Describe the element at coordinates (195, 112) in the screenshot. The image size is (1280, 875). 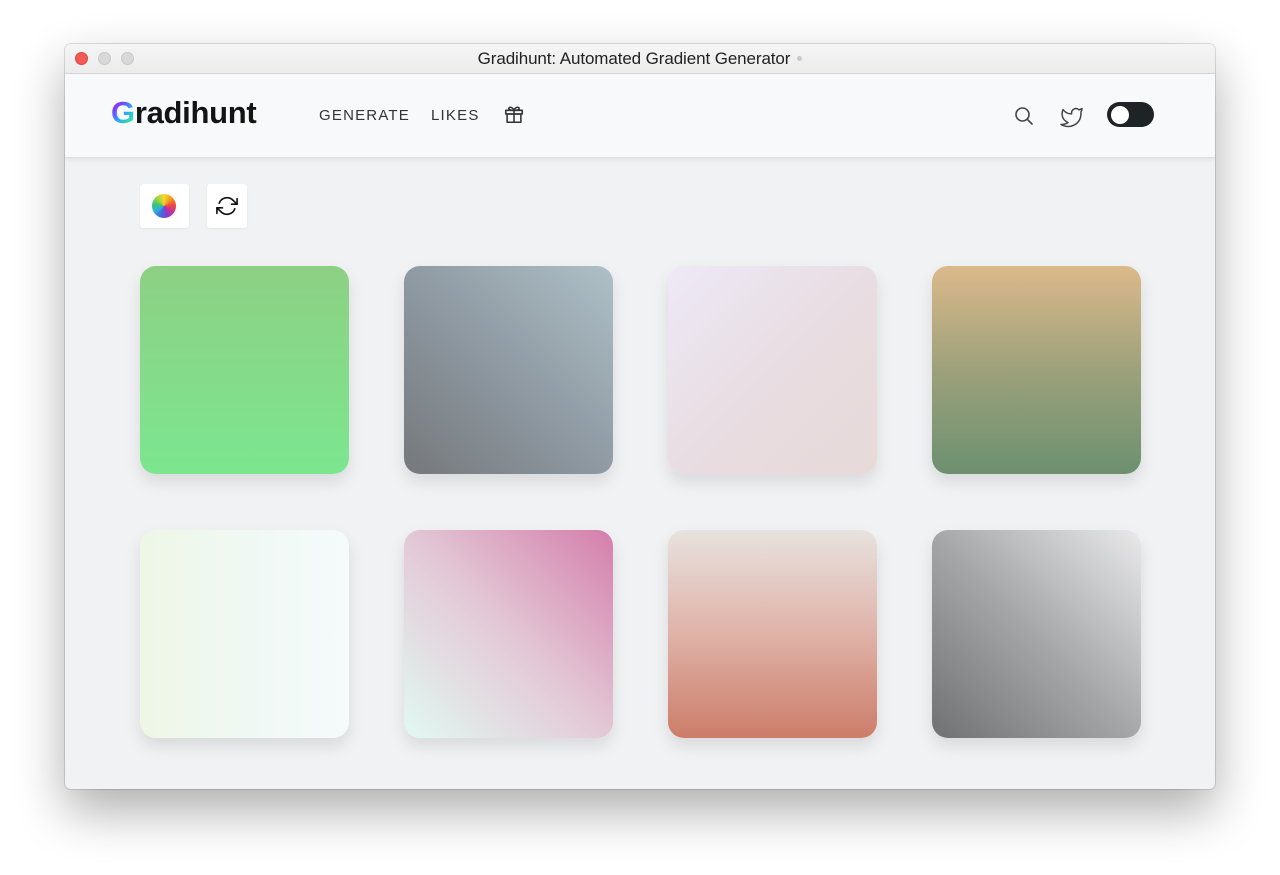
I see `logo-text: radihunt` at that location.